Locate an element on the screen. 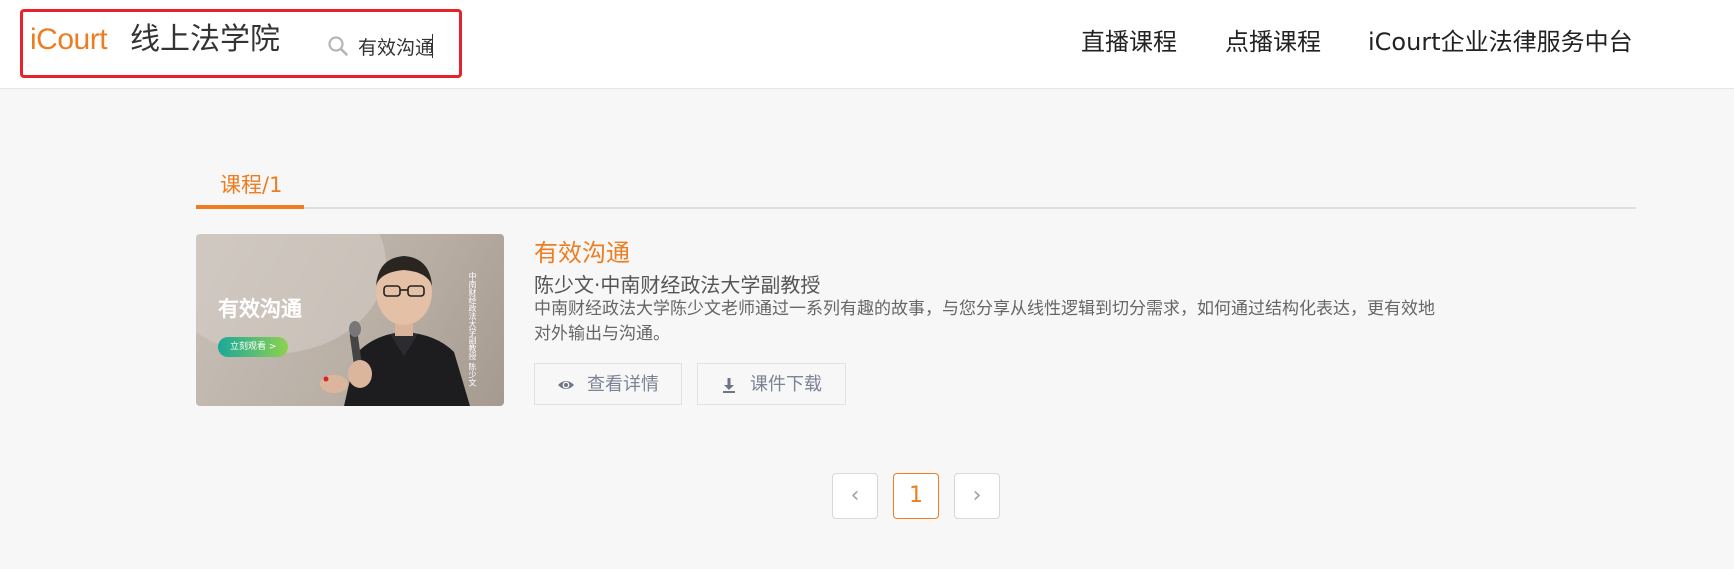  chevron-right-icon: › is located at coordinates (977, 495).